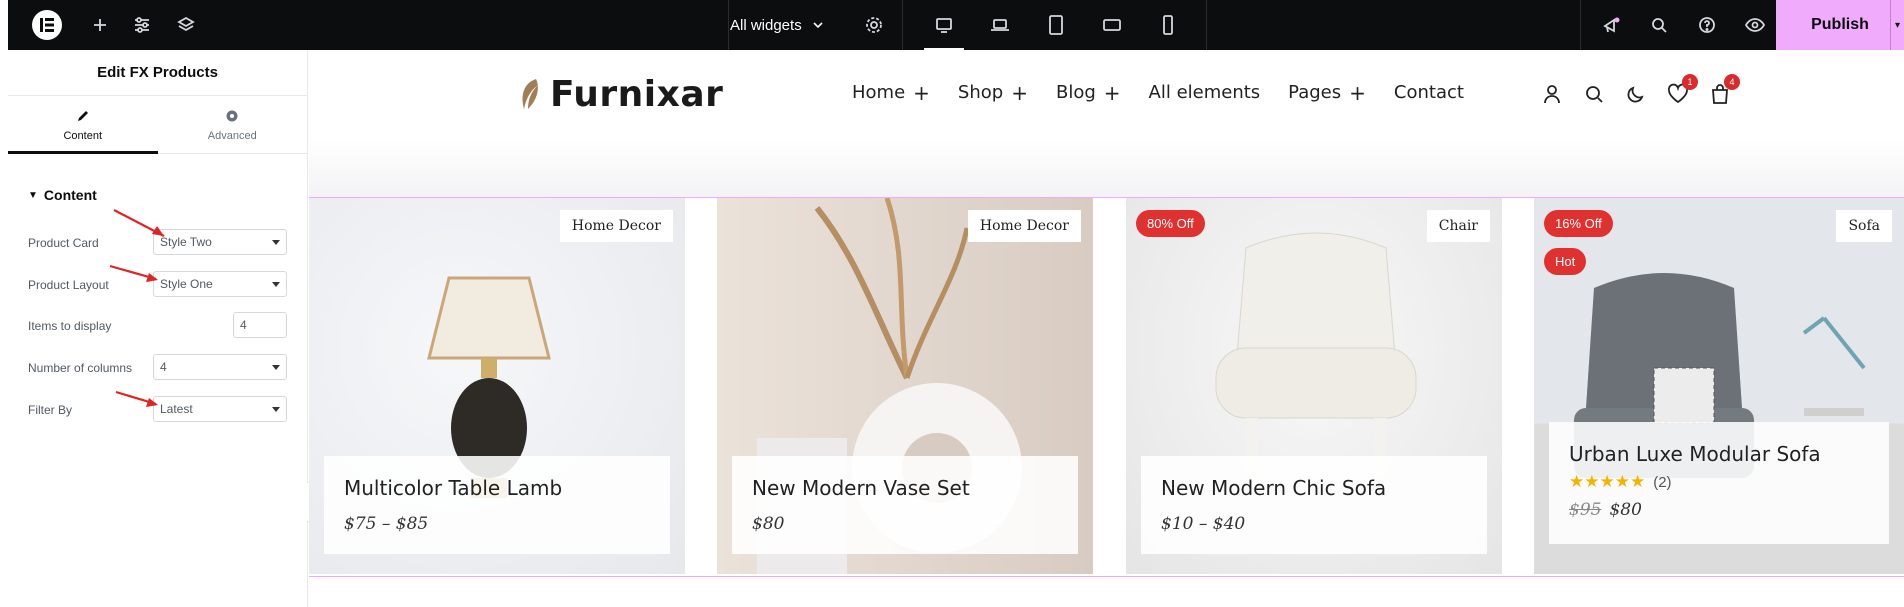 Image resolution: width=1904 pixels, height=607 pixels. I want to click on nav-label: Pages, so click(1315, 92).